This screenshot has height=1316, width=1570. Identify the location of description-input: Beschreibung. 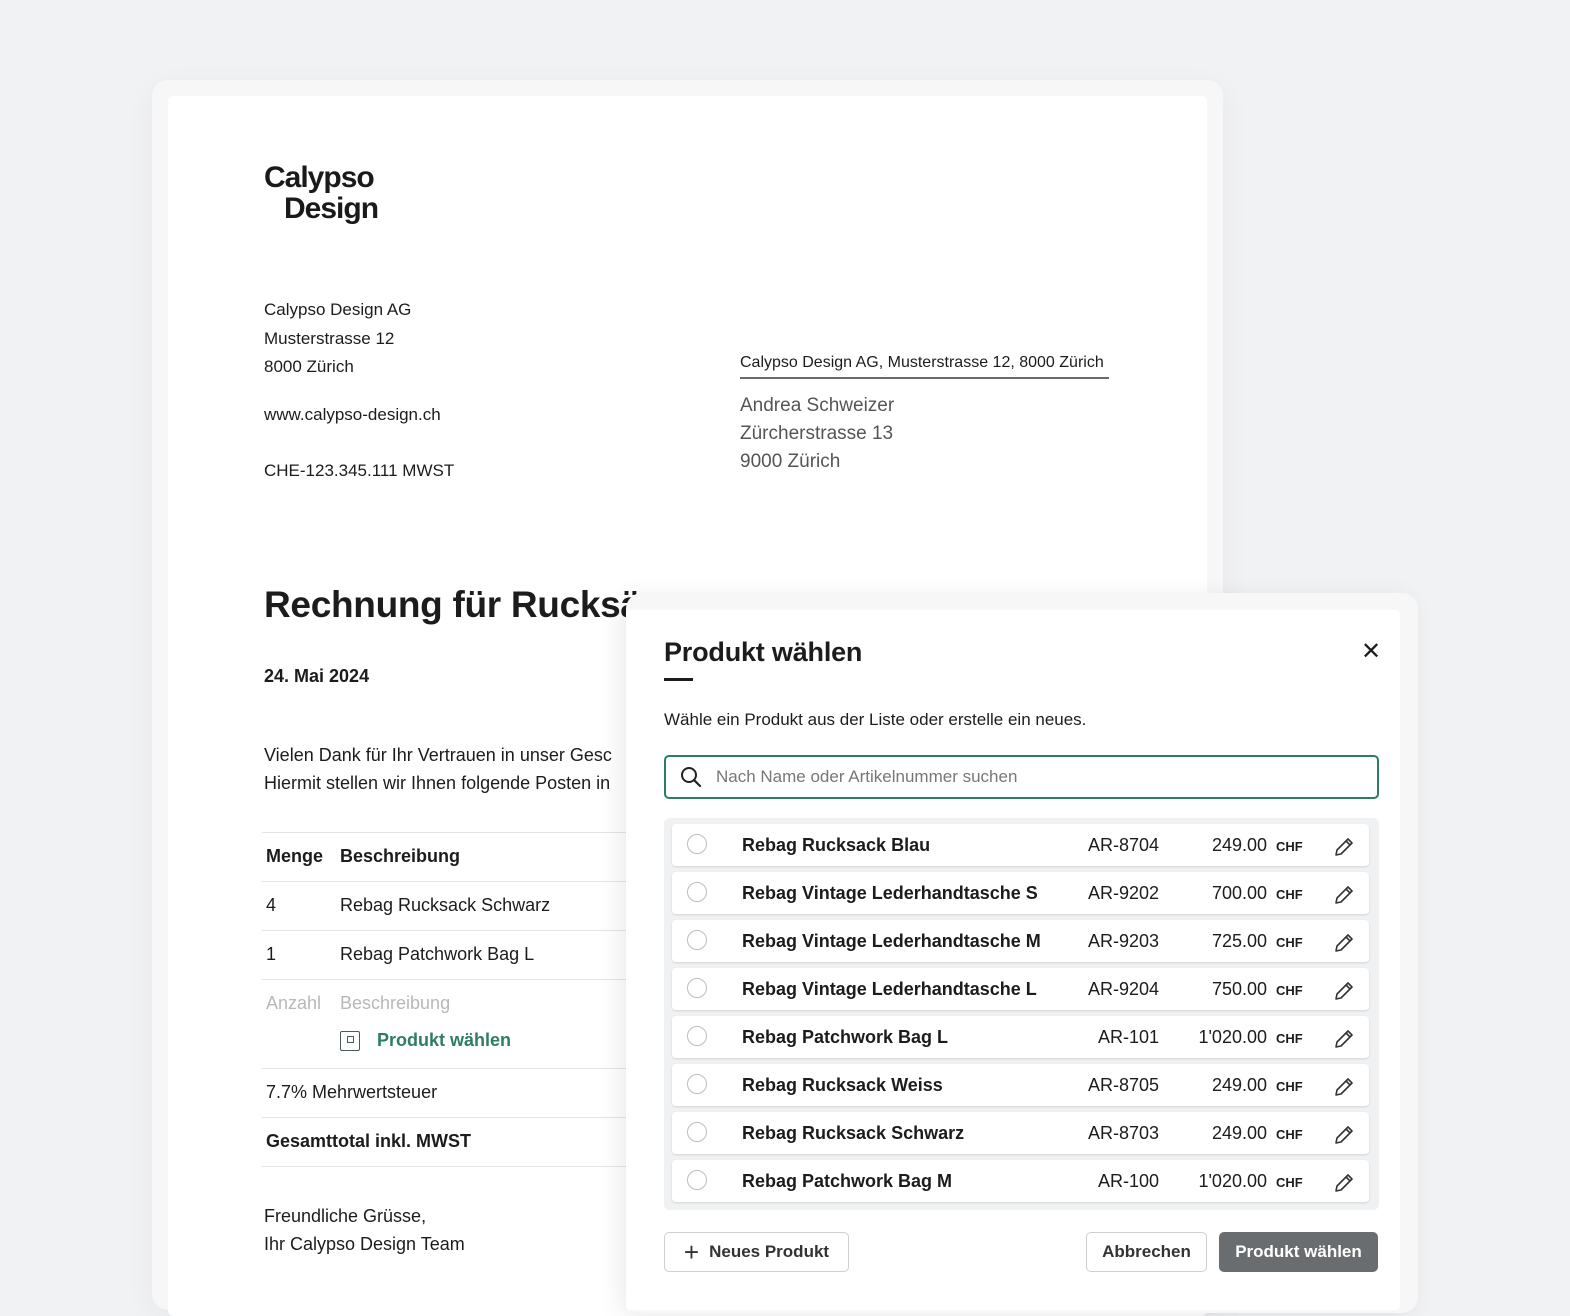
(395, 1003).